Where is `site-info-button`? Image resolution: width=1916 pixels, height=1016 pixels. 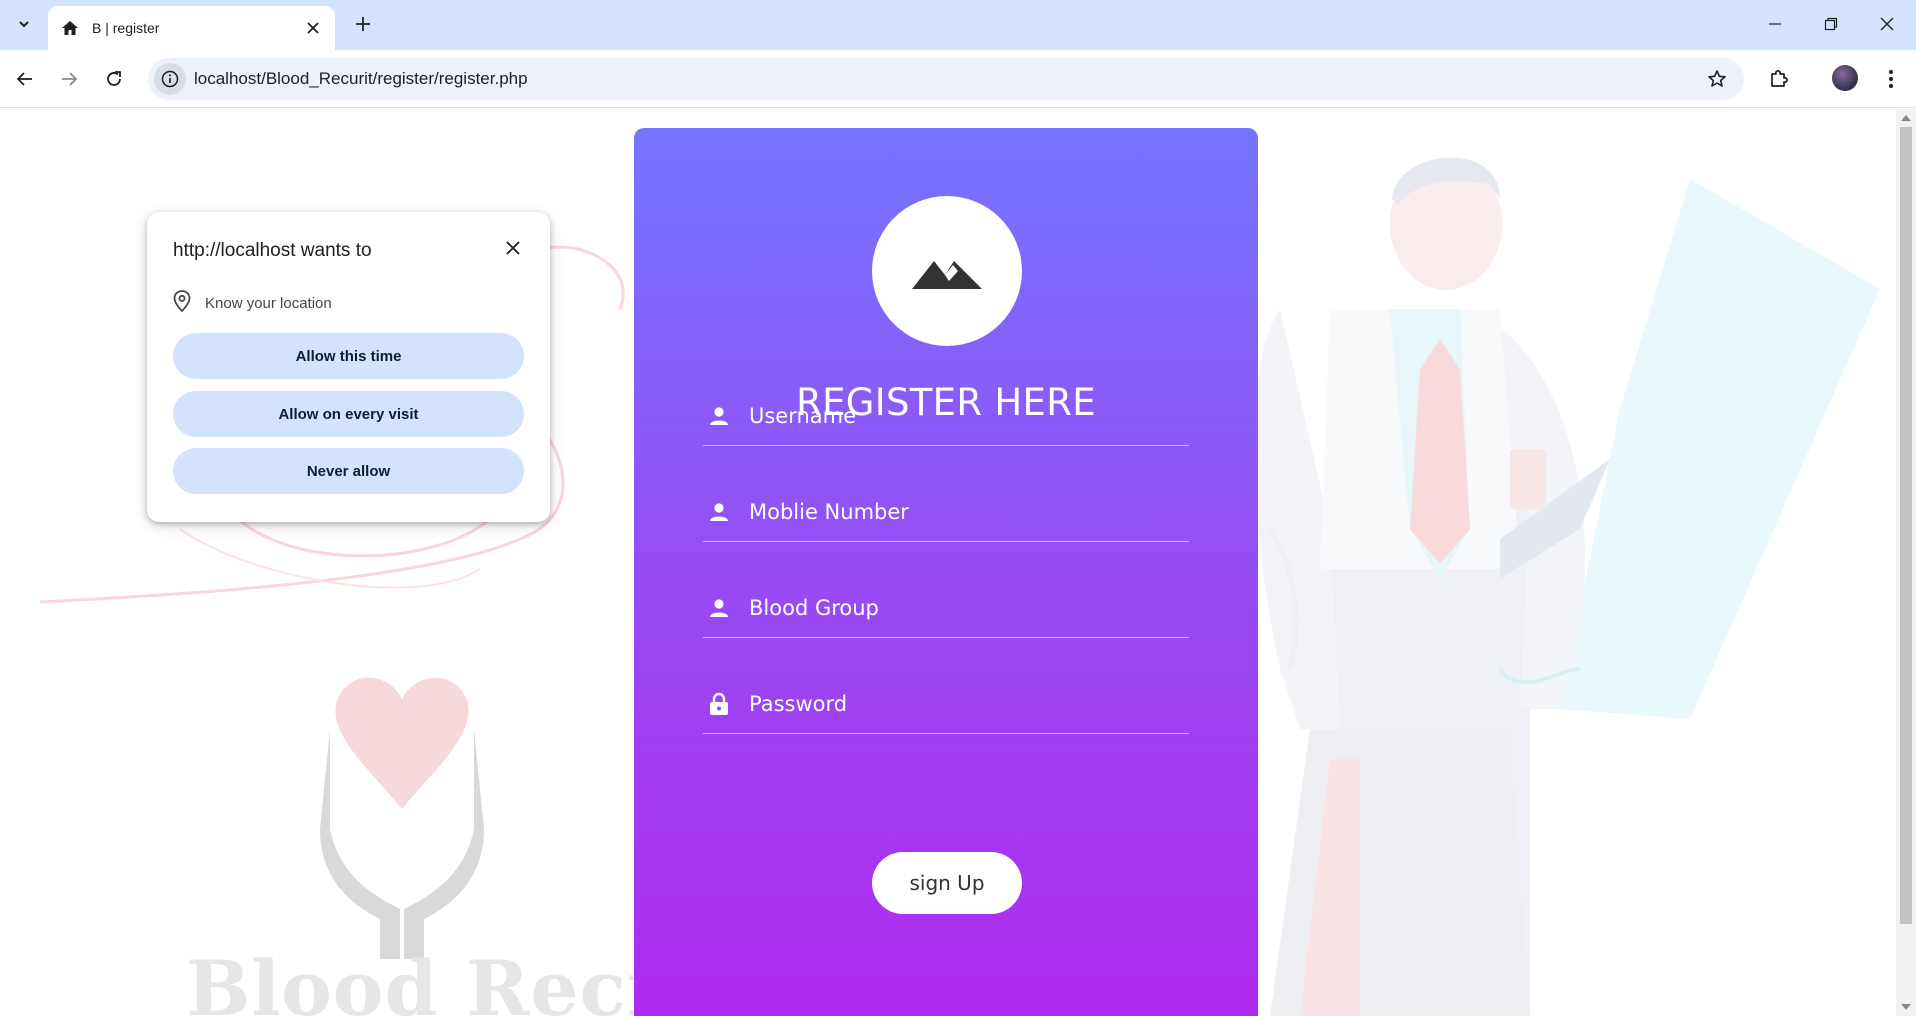
site-info-button is located at coordinates (170, 79).